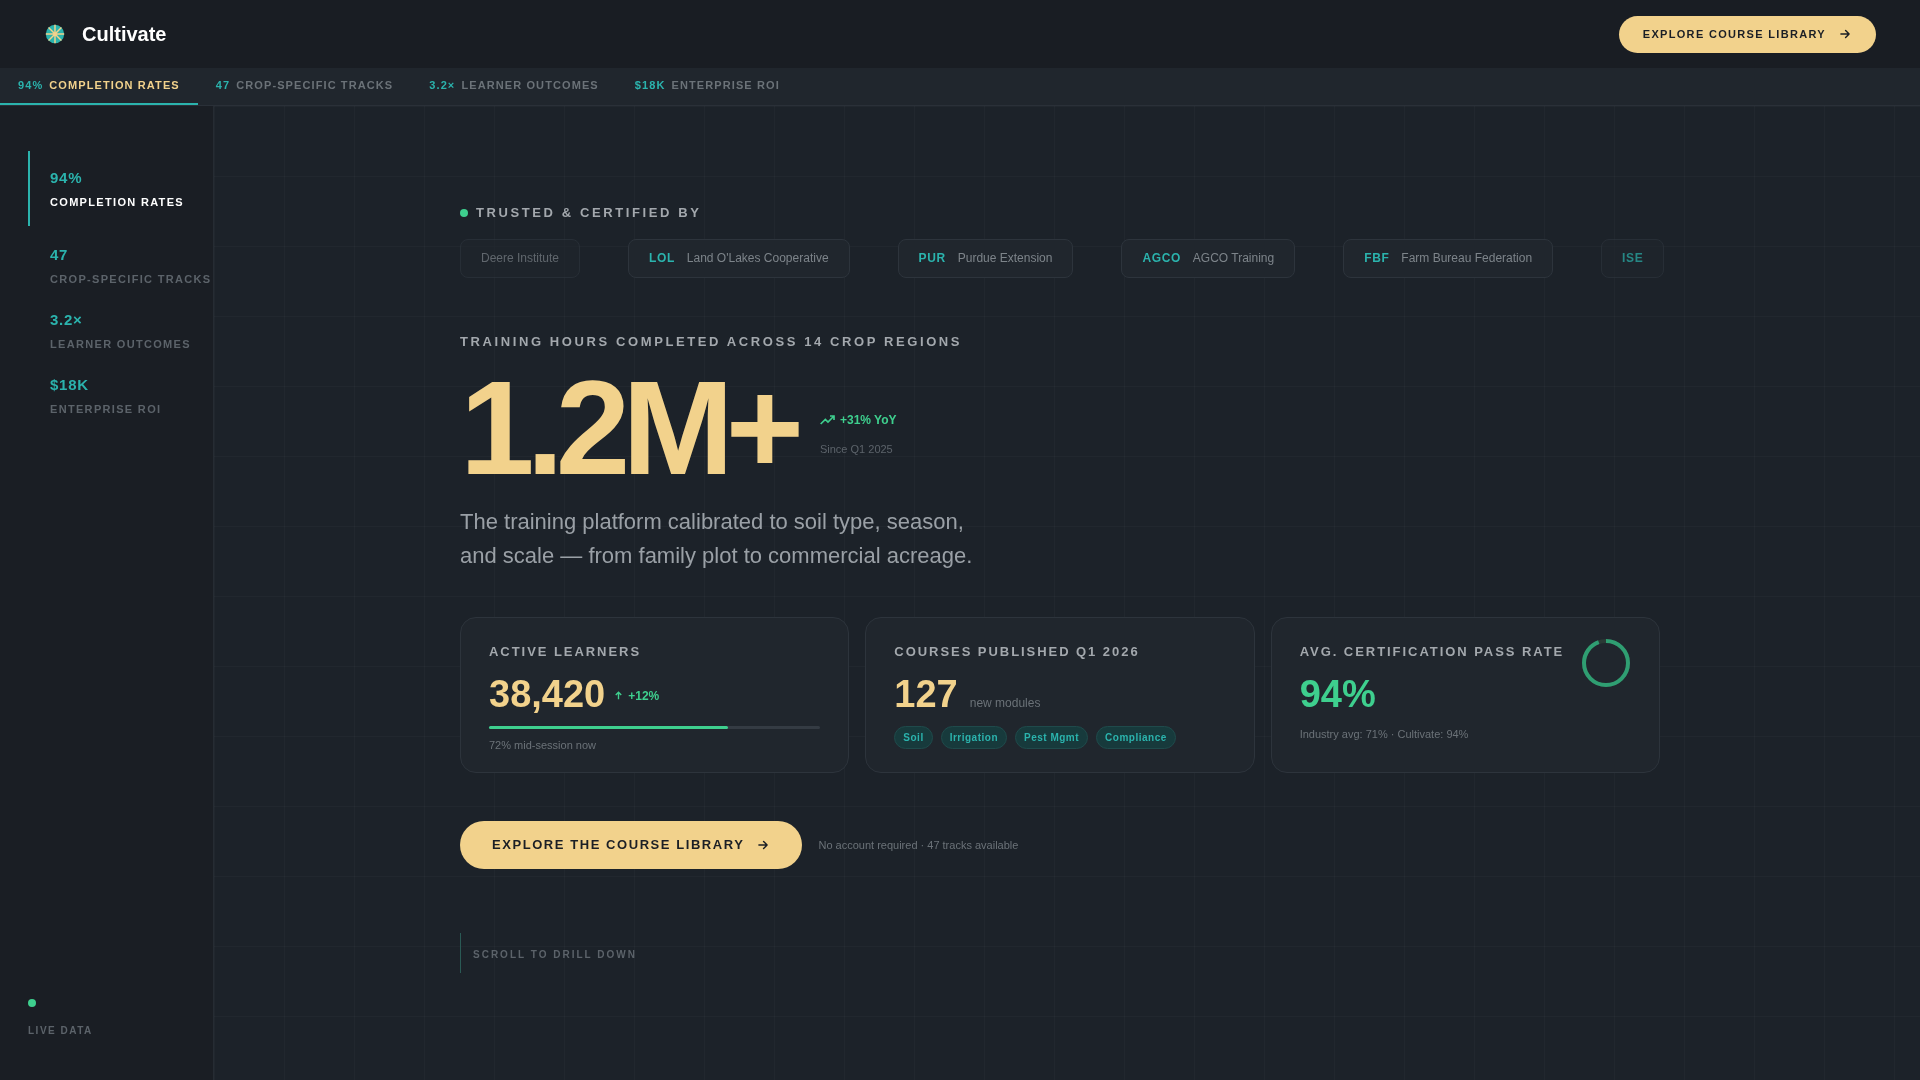 This screenshot has width=1920, height=1080. Describe the element at coordinates (1747, 34) in the screenshot. I see `explore-library-button: EXPLORE COURSE LIBRARY` at that location.